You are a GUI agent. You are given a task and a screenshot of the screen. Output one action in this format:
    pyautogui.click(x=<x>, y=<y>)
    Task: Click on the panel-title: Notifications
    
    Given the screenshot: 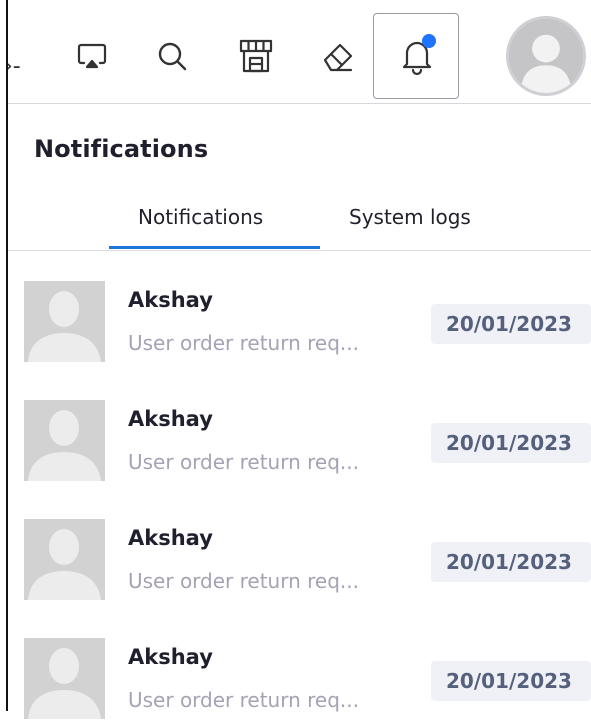 What is the action you would take?
    pyautogui.click(x=121, y=149)
    